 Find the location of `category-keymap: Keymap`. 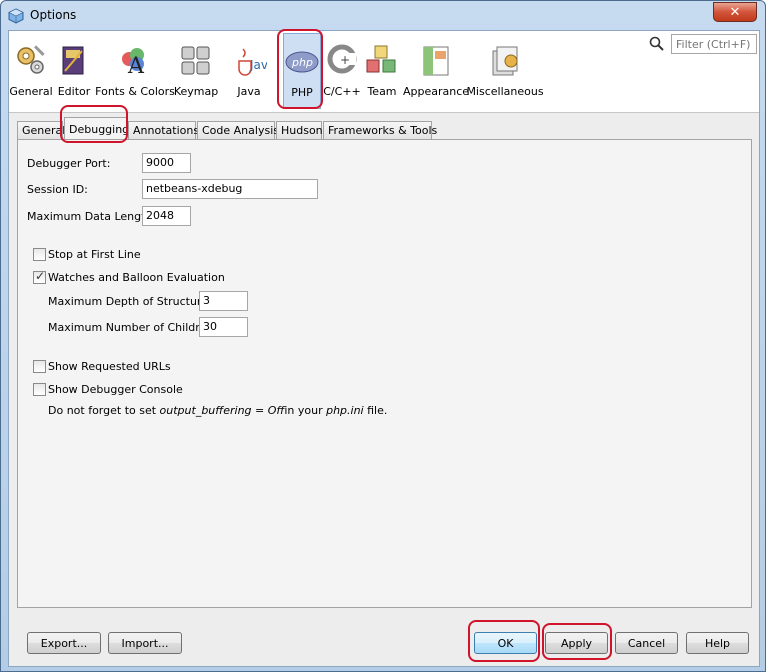

category-keymap: Keymap is located at coordinates (196, 71).